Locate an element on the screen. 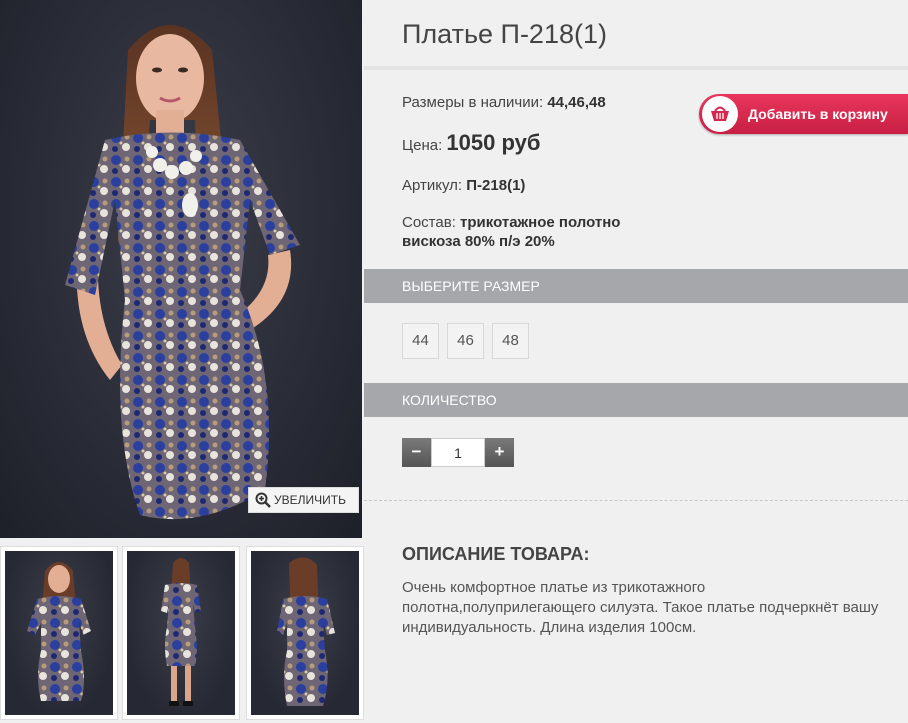  sku-value: П-218(1) is located at coordinates (496, 185).